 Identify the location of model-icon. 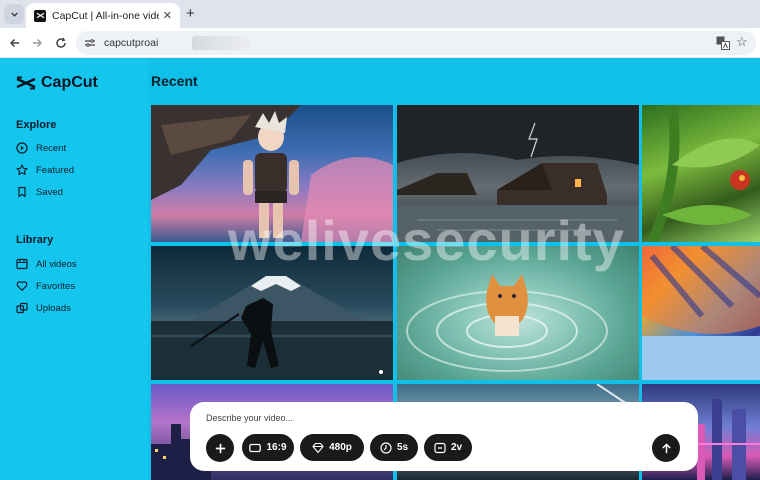
(440, 447).